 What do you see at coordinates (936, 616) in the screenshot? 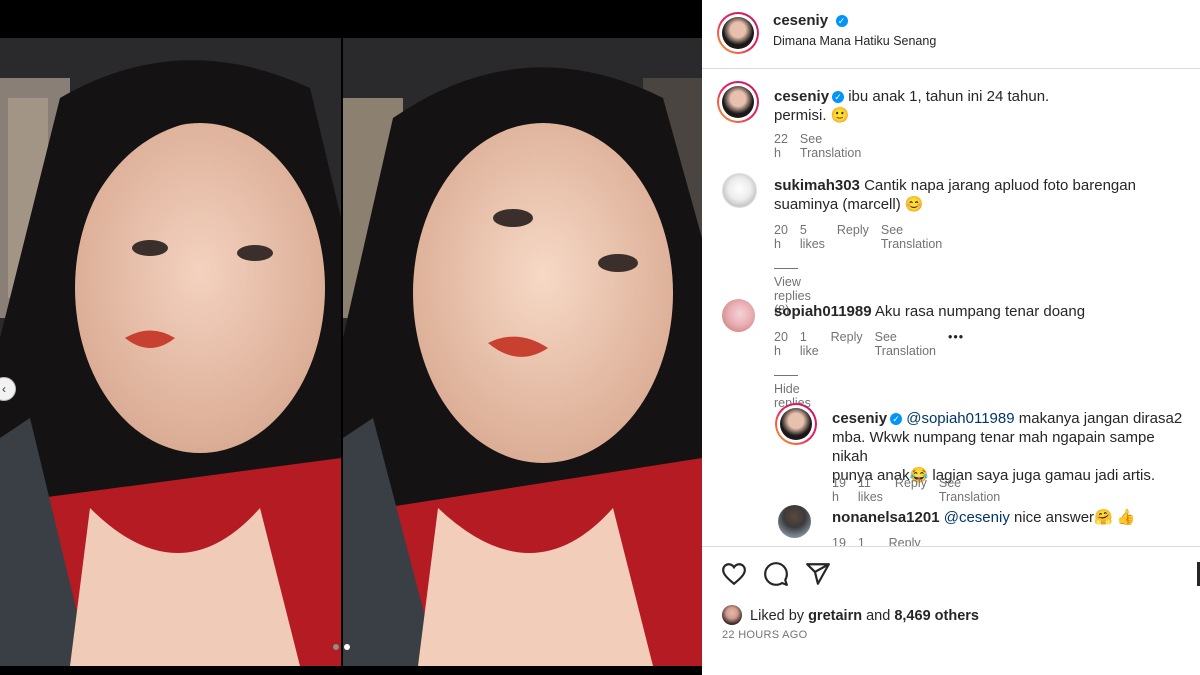
I see `liked-by-others: 8,469 others` at bounding box center [936, 616].